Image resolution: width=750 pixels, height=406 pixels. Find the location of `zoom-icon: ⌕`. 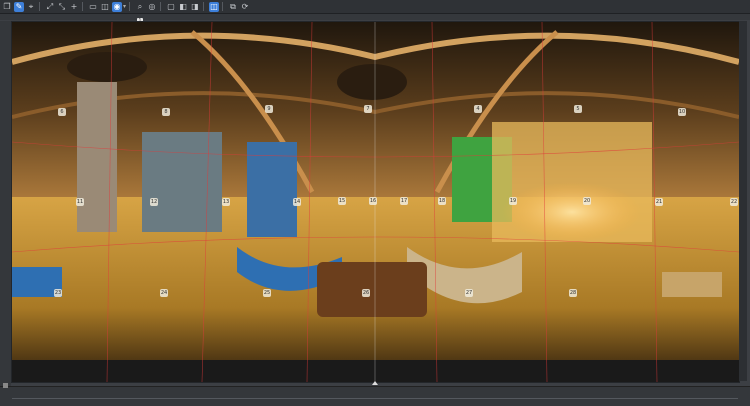

zoom-icon: ⌕ is located at coordinates (140, 7).